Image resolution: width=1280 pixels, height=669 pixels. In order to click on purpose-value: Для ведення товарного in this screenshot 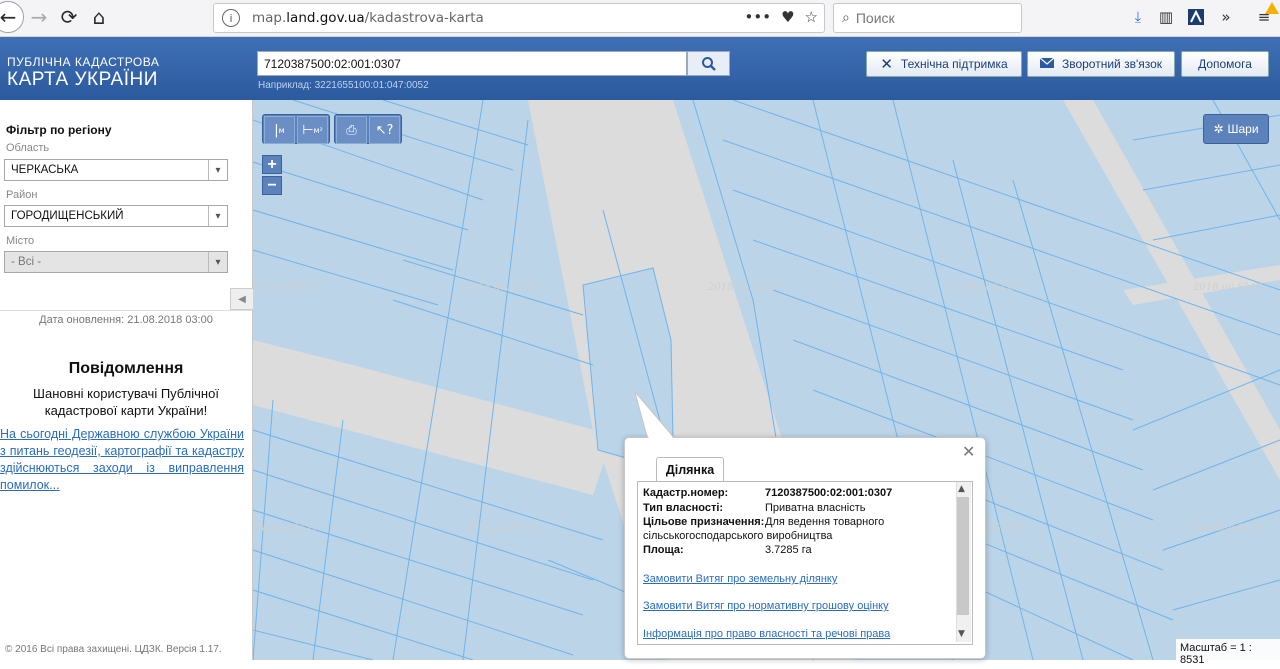, I will do `click(825, 522)`.